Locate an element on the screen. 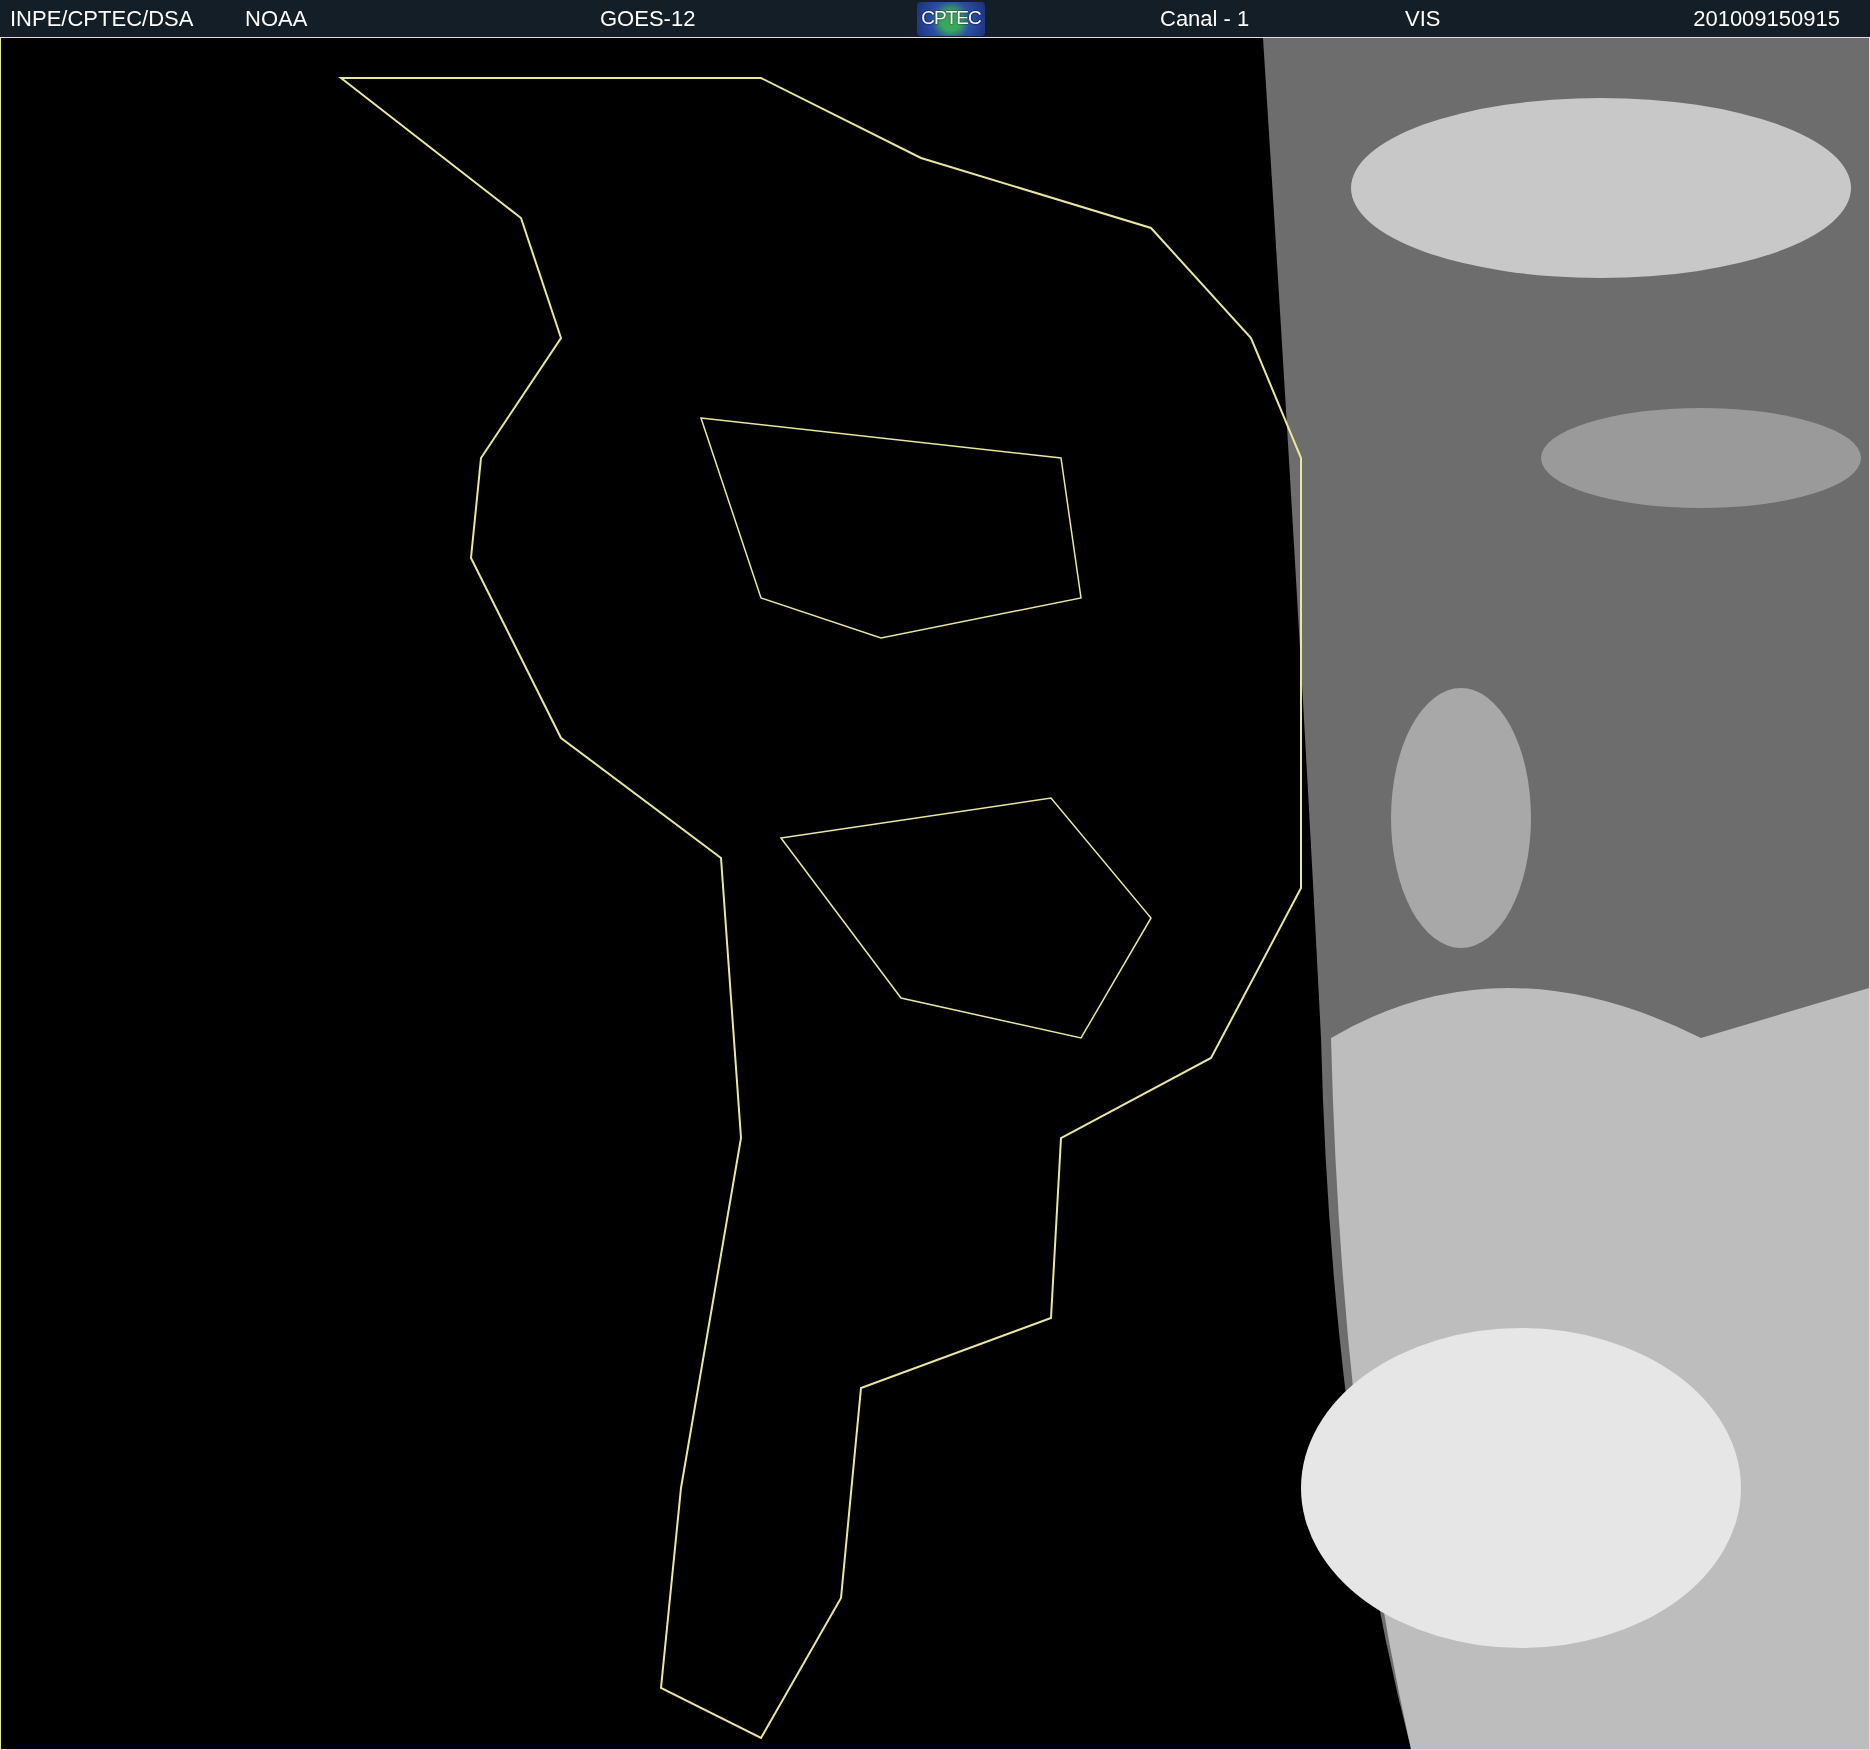 The width and height of the screenshot is (1870, 1750). header-label: INPE/CPTEC/DSA is located at coordinates (102, 19).